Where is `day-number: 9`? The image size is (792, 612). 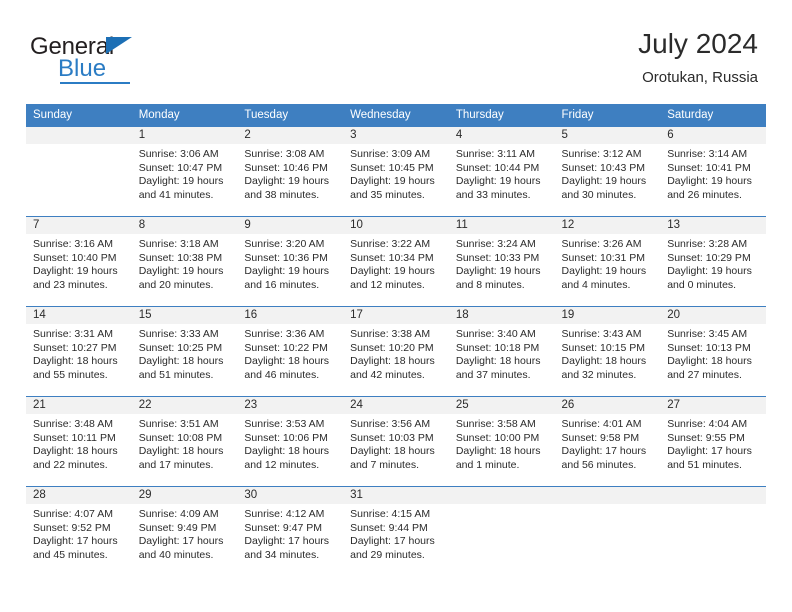 day-number: 9 is located at coordinates (290, 225).